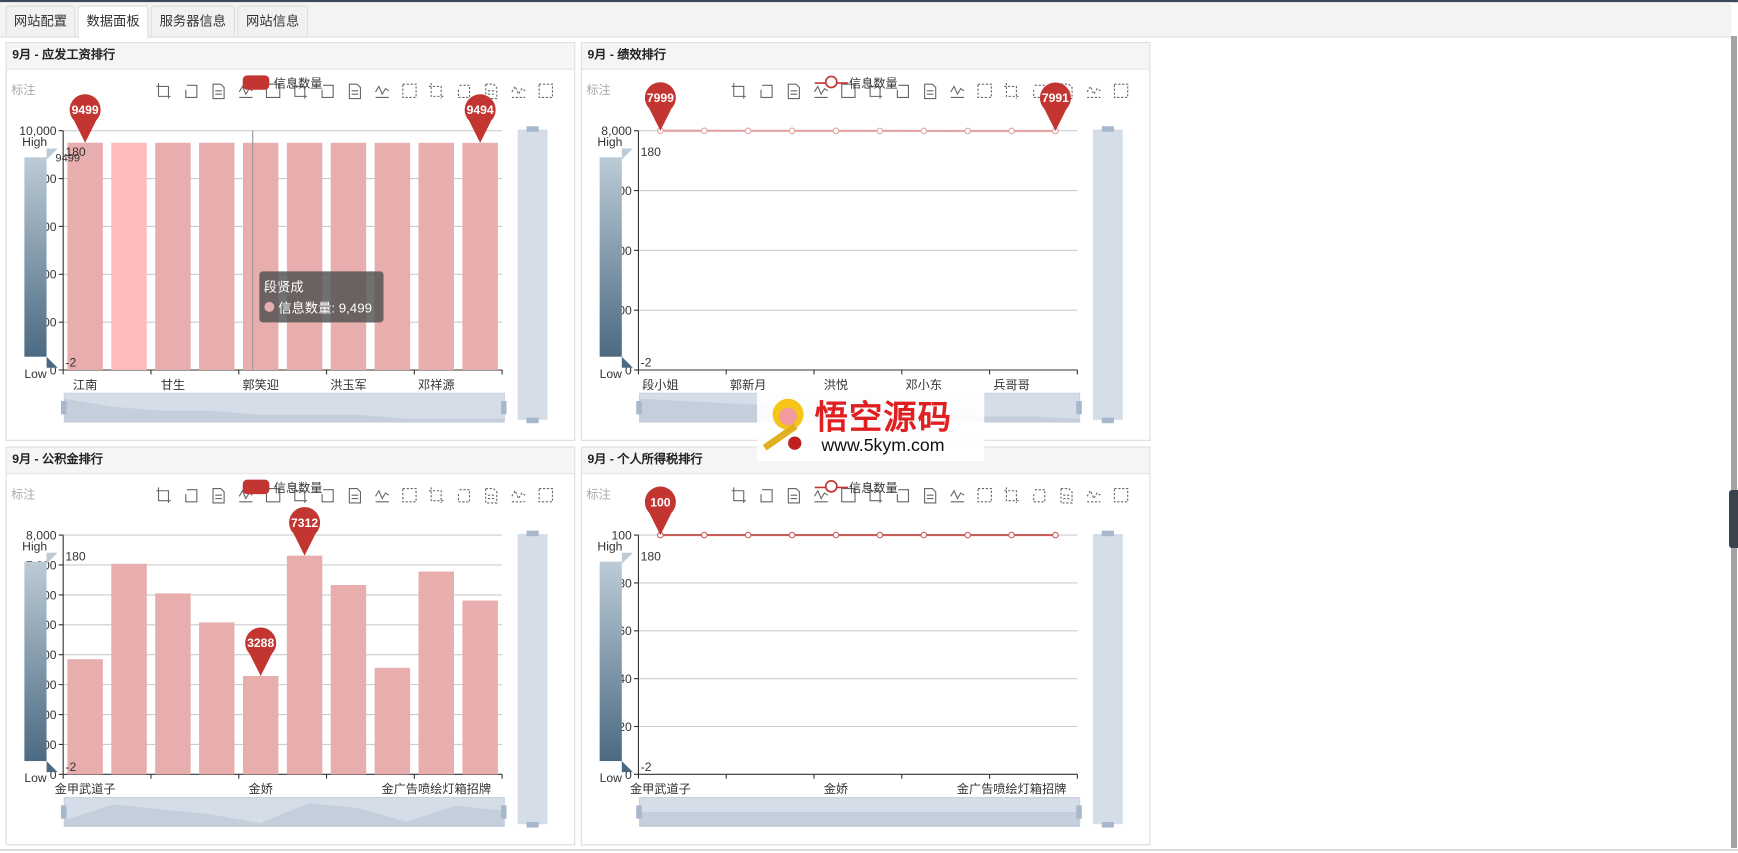  Describe the element at coordinates (831, 82) in the screenshot. I see `legend-line-marker` at that location.